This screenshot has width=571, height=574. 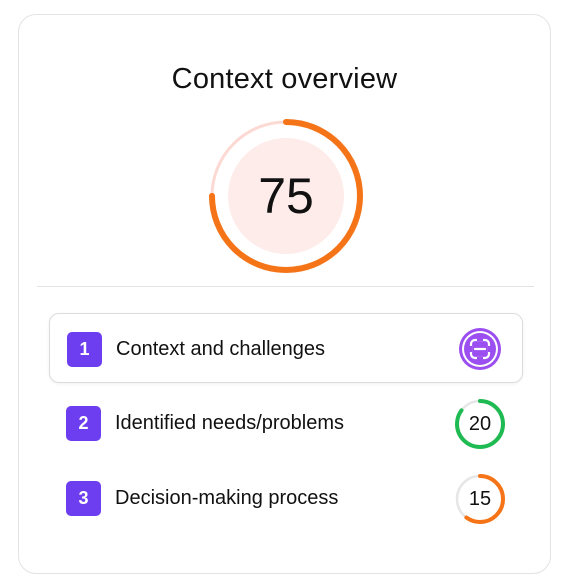 I want to click on section-score-ring: 20, so click(x=480, y=424).